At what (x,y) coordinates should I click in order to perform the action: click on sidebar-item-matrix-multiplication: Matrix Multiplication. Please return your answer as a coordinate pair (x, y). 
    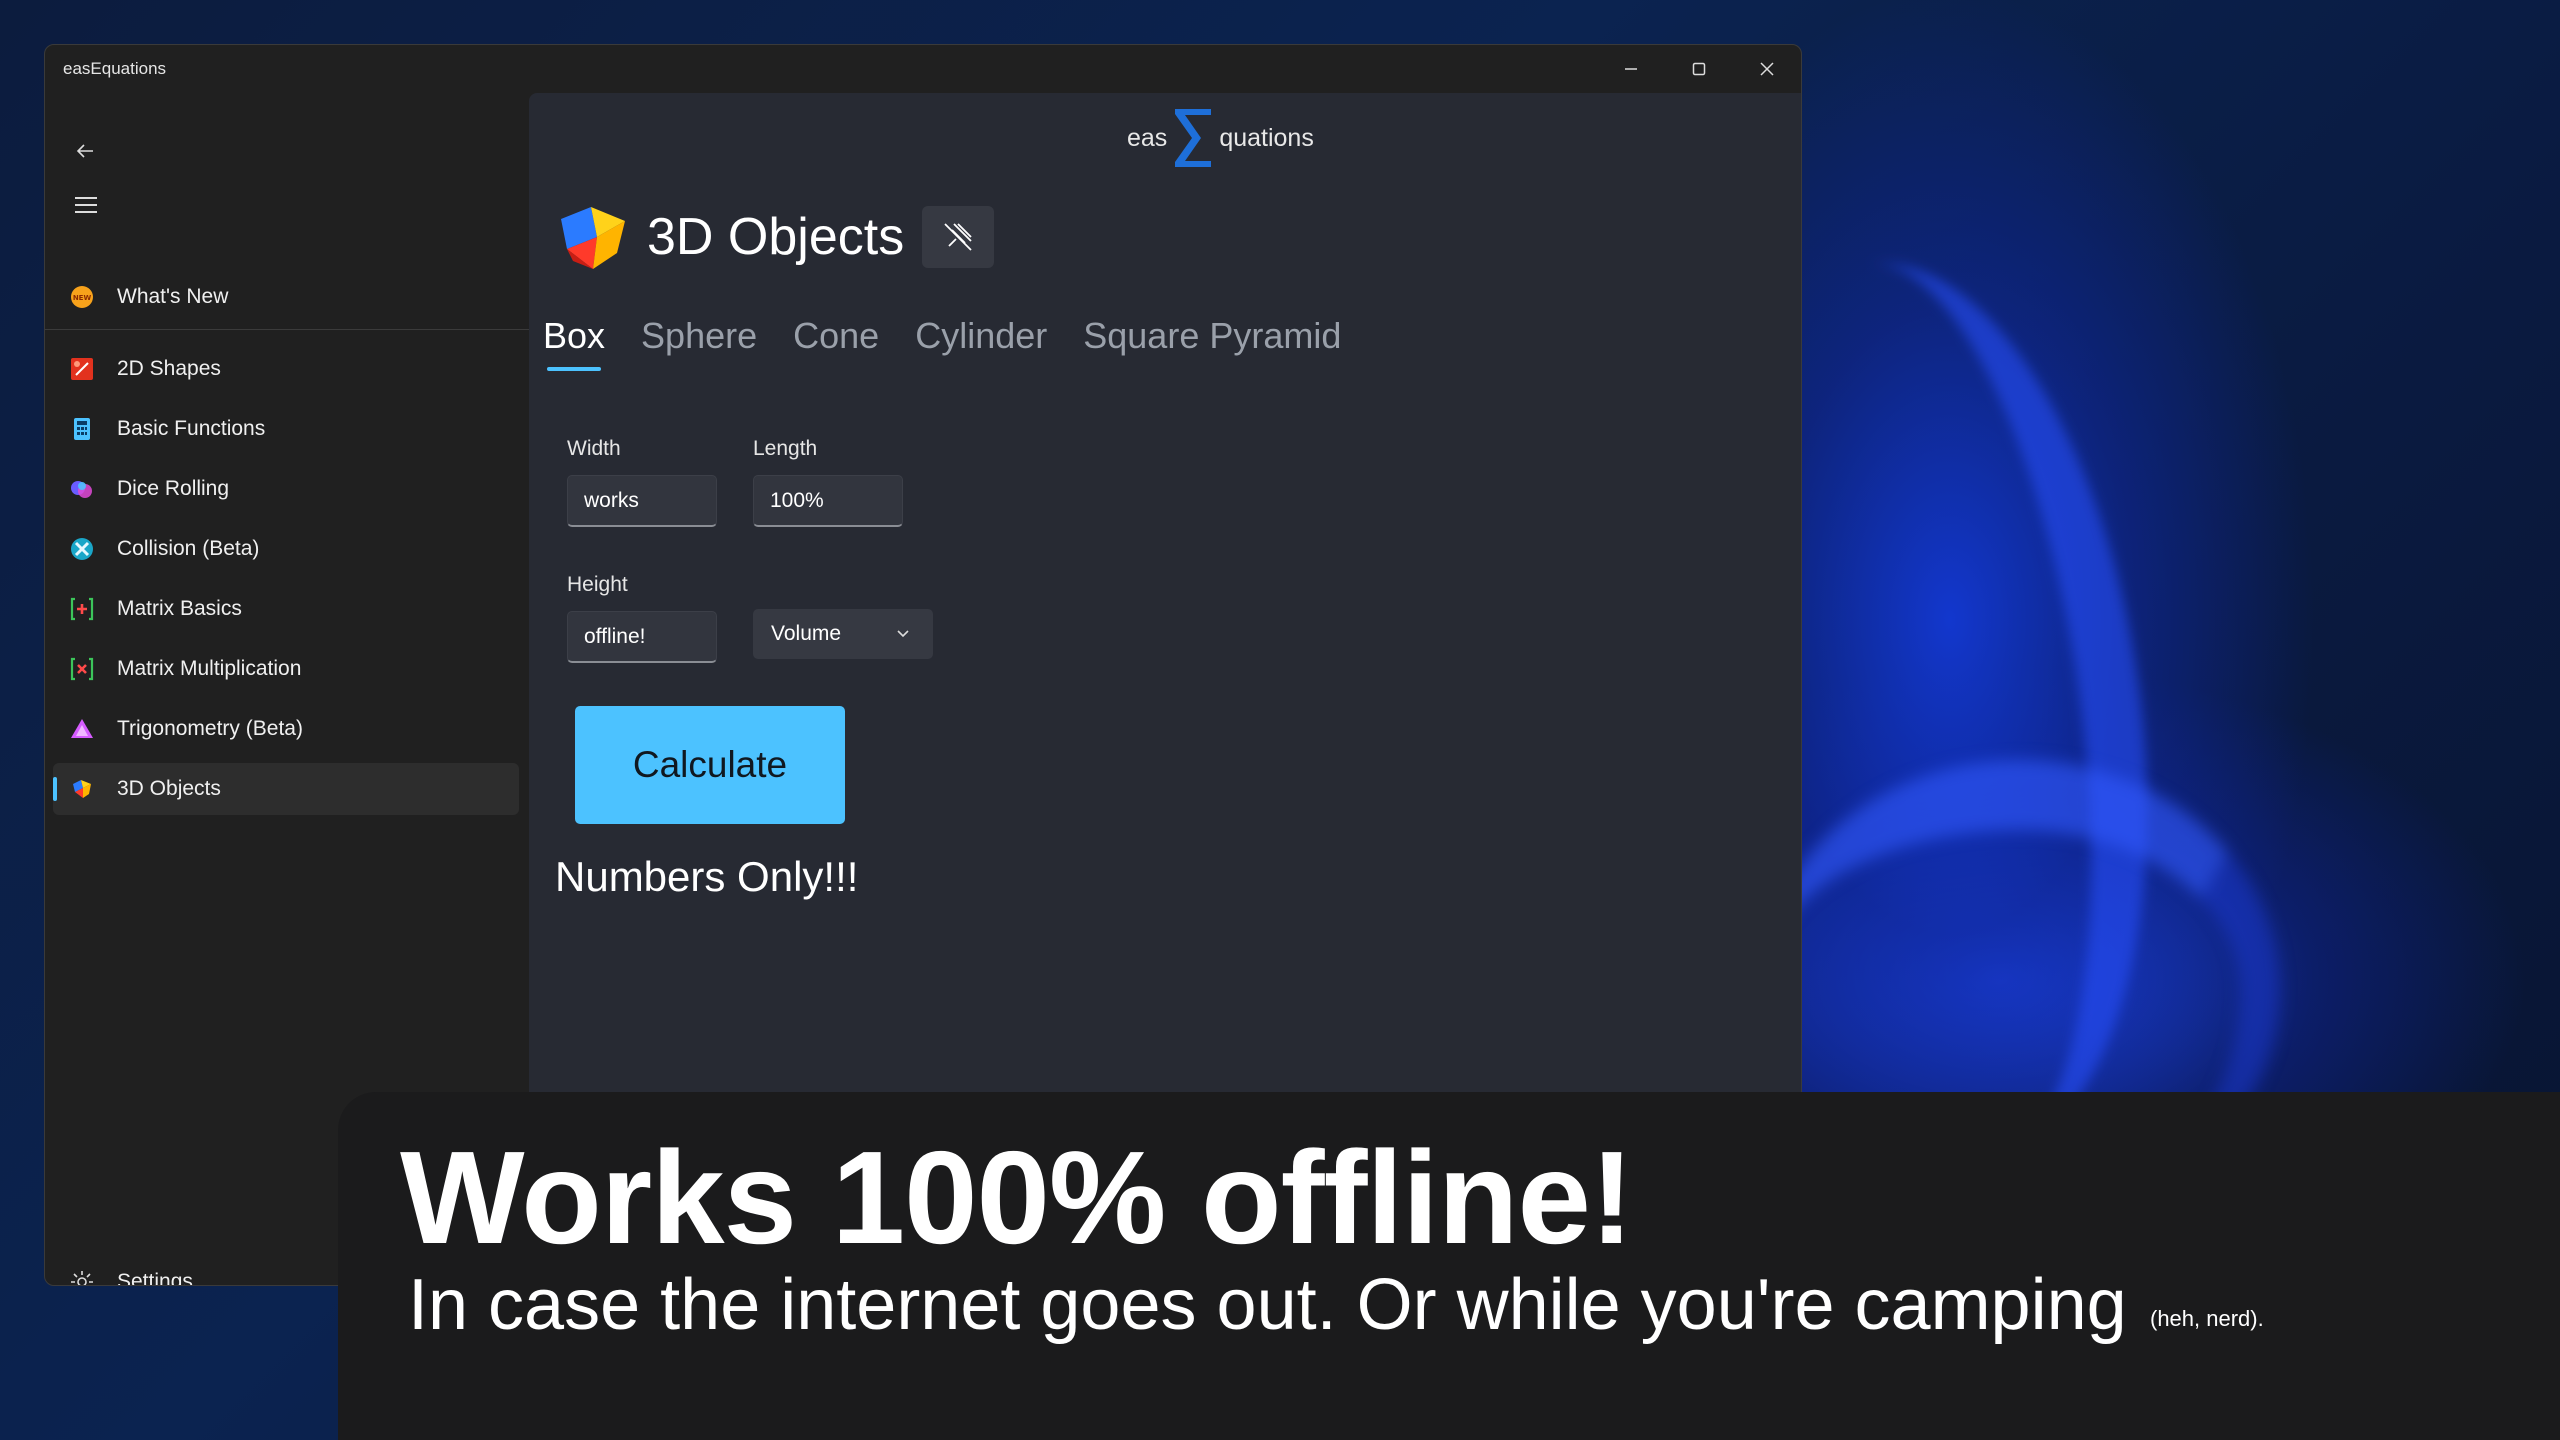
    Looking at the image, I should click on (286, 669).